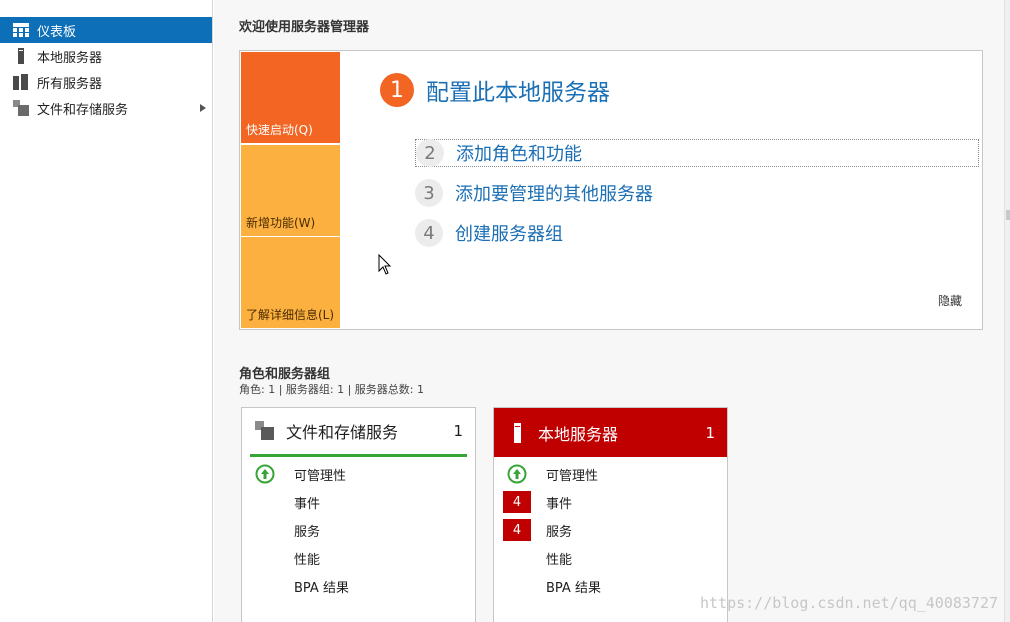 Image resolution: width=1010 pixels, height=622 pixels. What do you see at coordinates (697, 193) in the screenshot?
I see `add-servers-link: 3 添加要管理的其他服务器` at bounding box center [697, 193].